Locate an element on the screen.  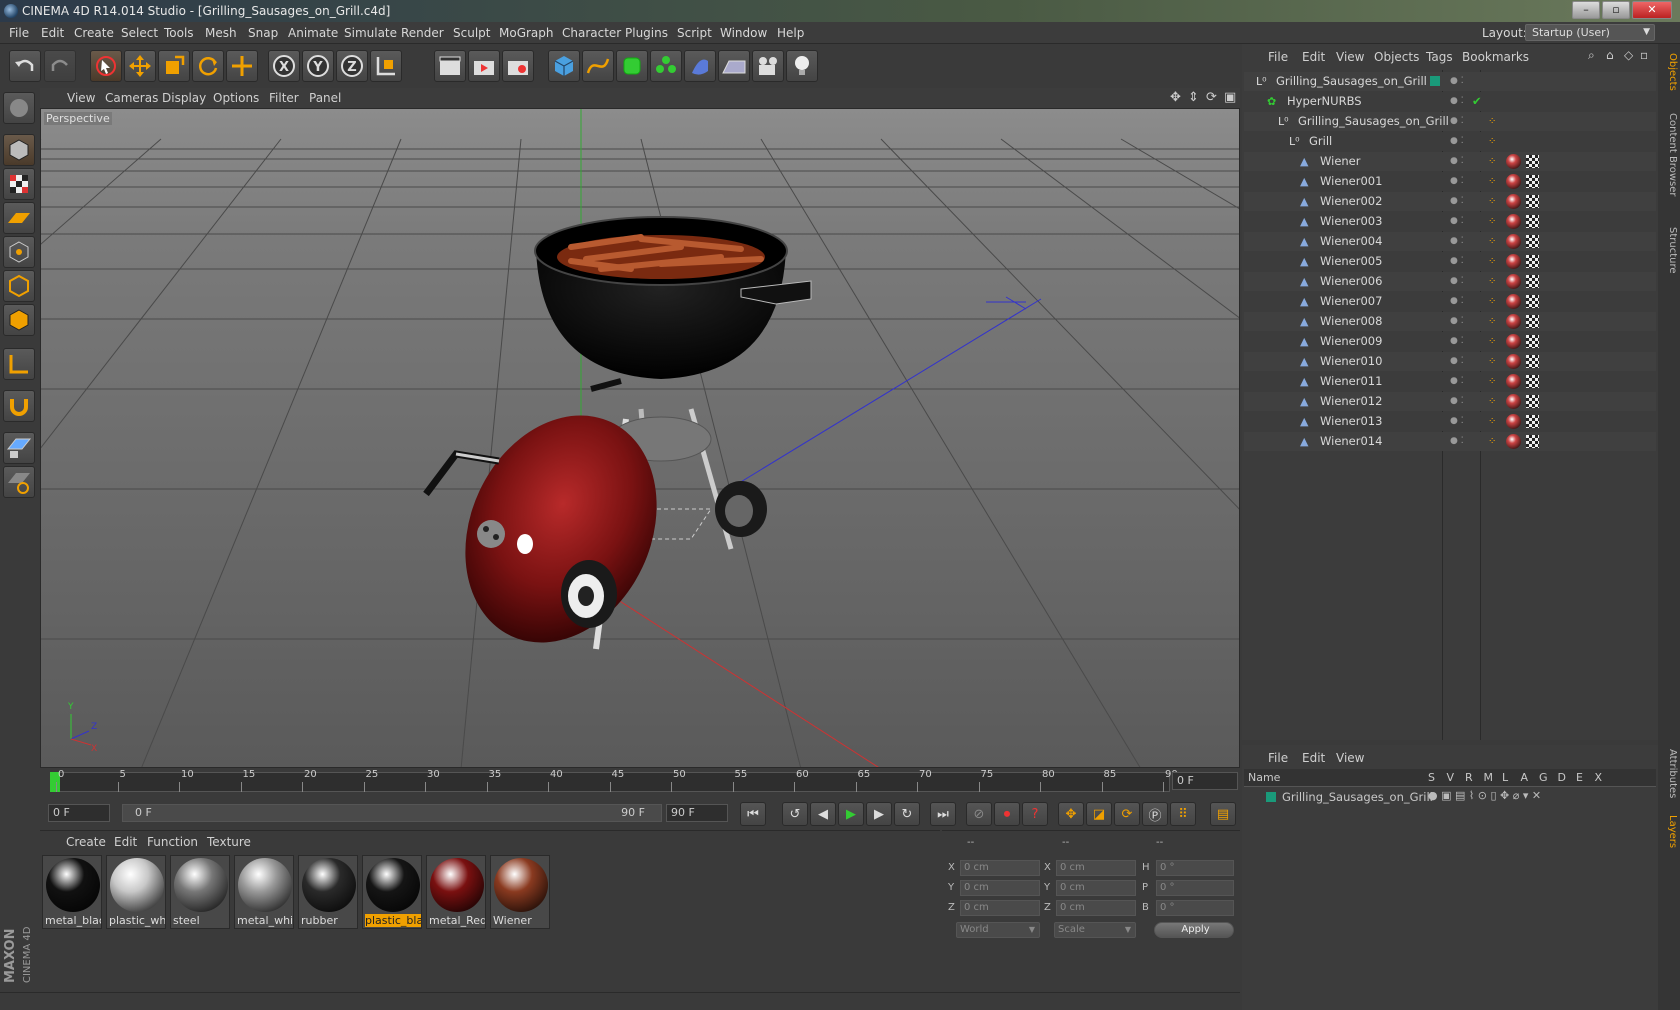
obj-menu-edit: Edit is located at coordinates (1313, 57).